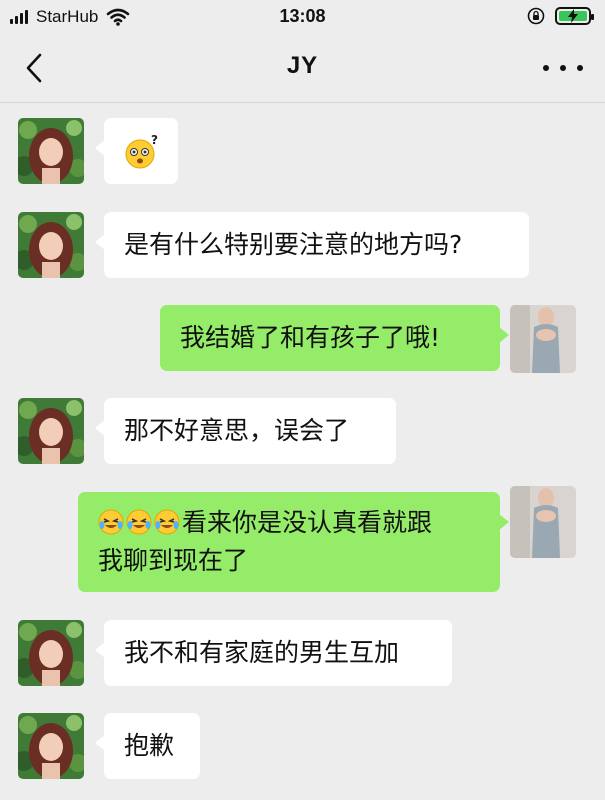  What do you see at coordinates (293, 244) in the screenshot?
I see `message-text: 是有什么特别要注意的地方吗?` at bounding box center [293, 244].